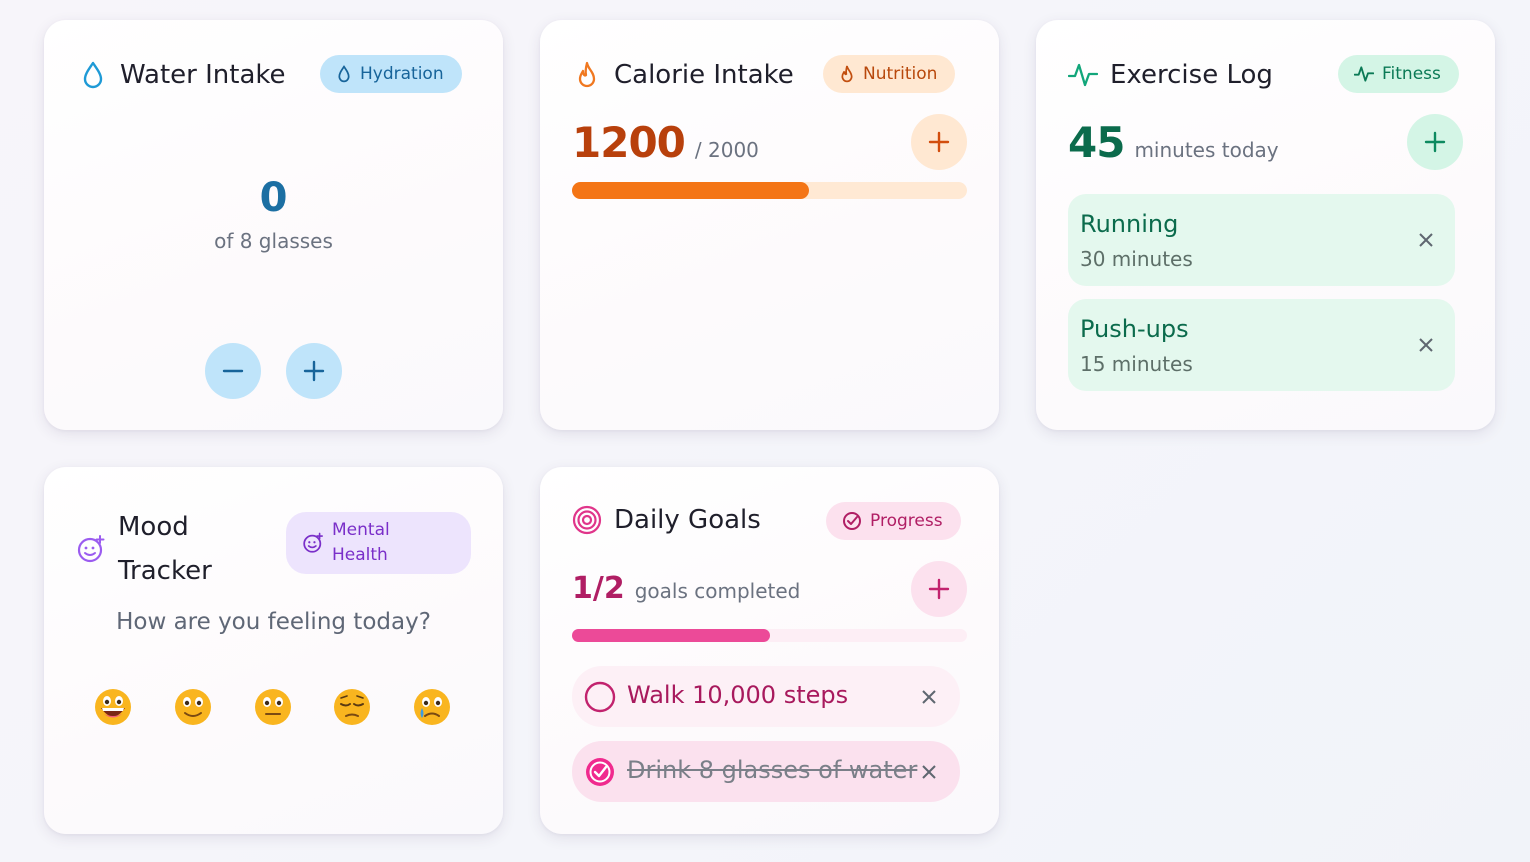  What do you see at coordinates (598, 588) in the screenshot?
I see `goals-completed: 1/2` at bounding box center [598, 588].